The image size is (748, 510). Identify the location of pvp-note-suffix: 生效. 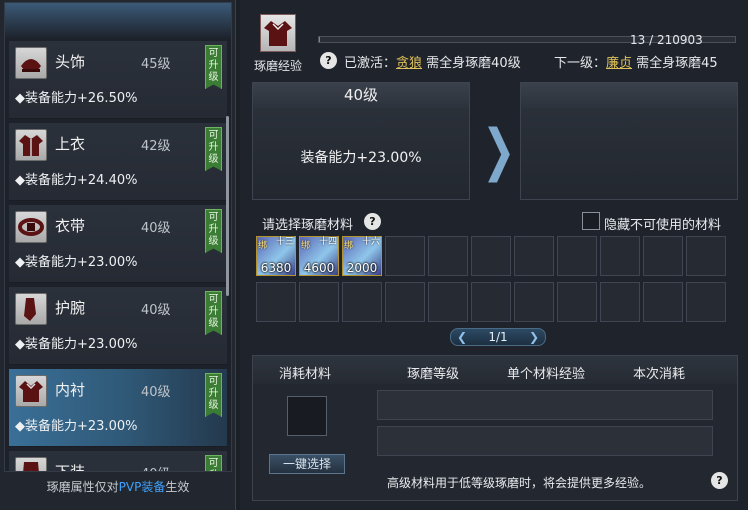
(177, 487).